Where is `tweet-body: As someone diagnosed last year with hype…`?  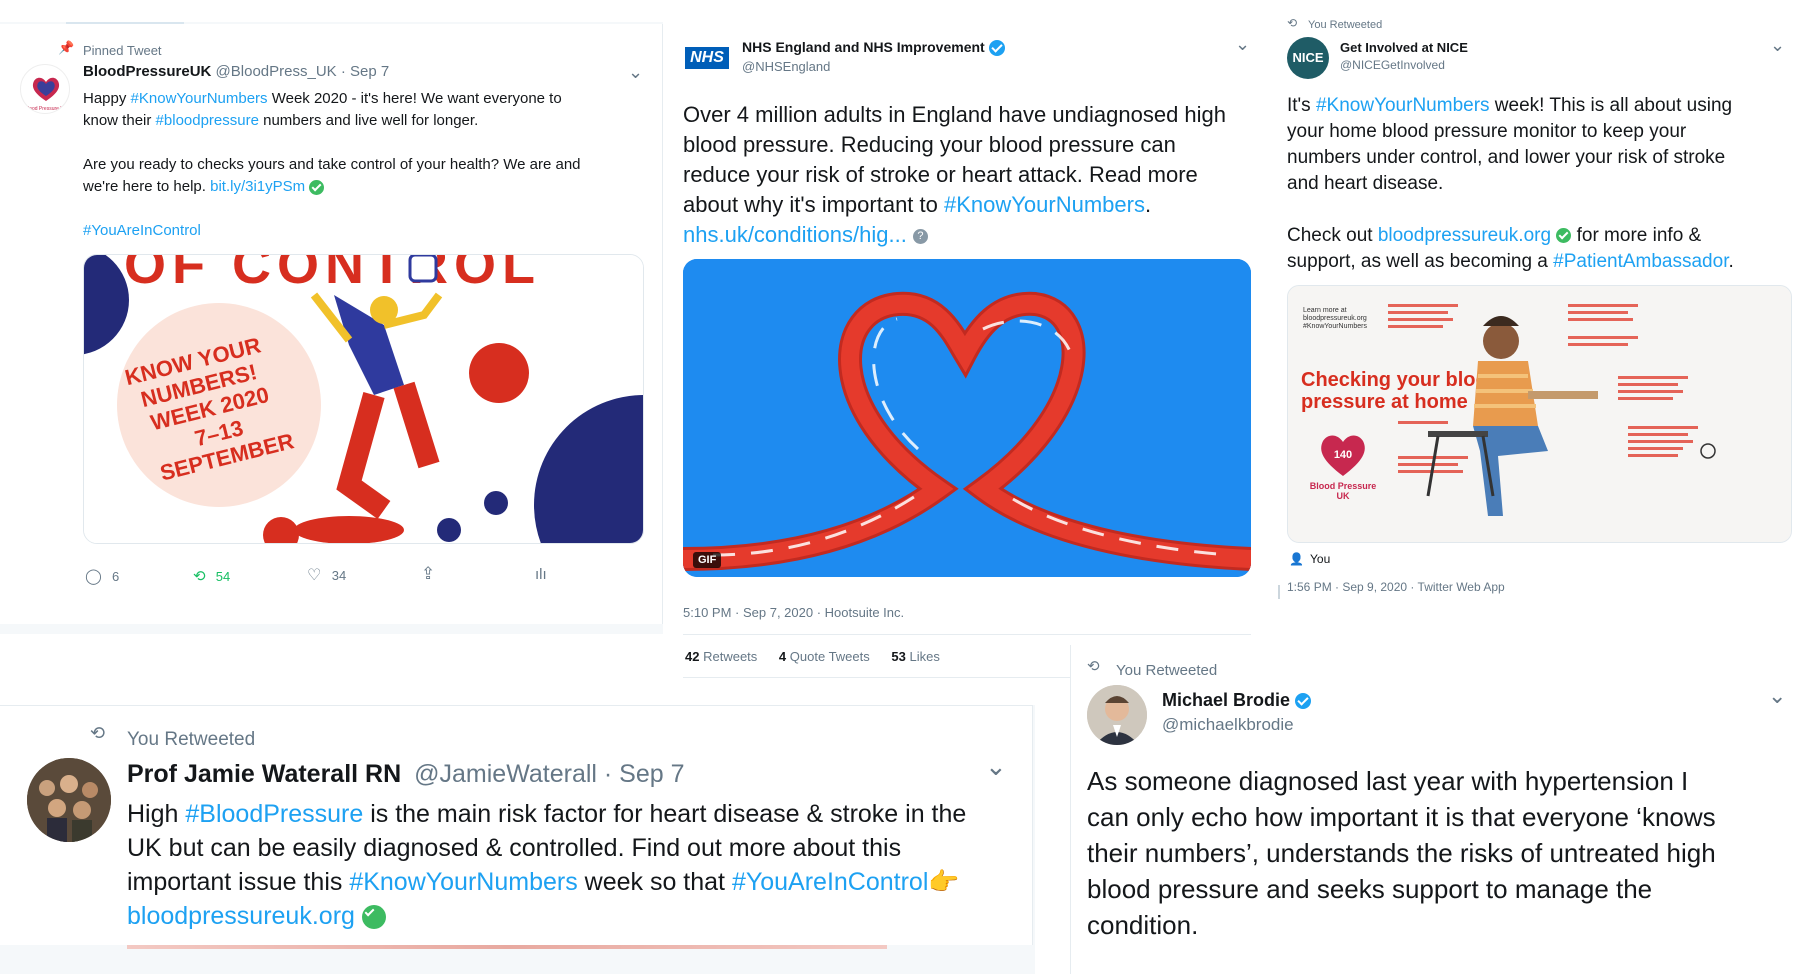 tweet-body: As someone diagnosed last year with hype… is located at coordinates (1401, 853).